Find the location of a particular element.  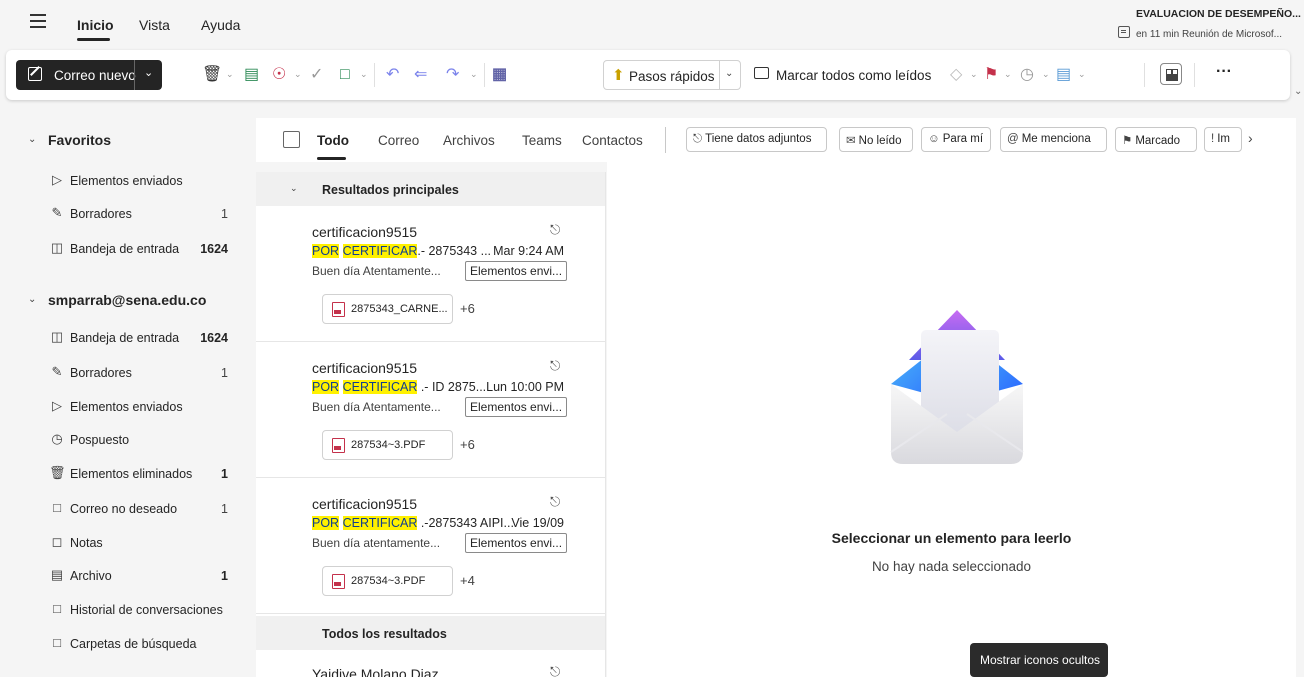

sweep-icon: ✓ is located at coordinates (316, 75).